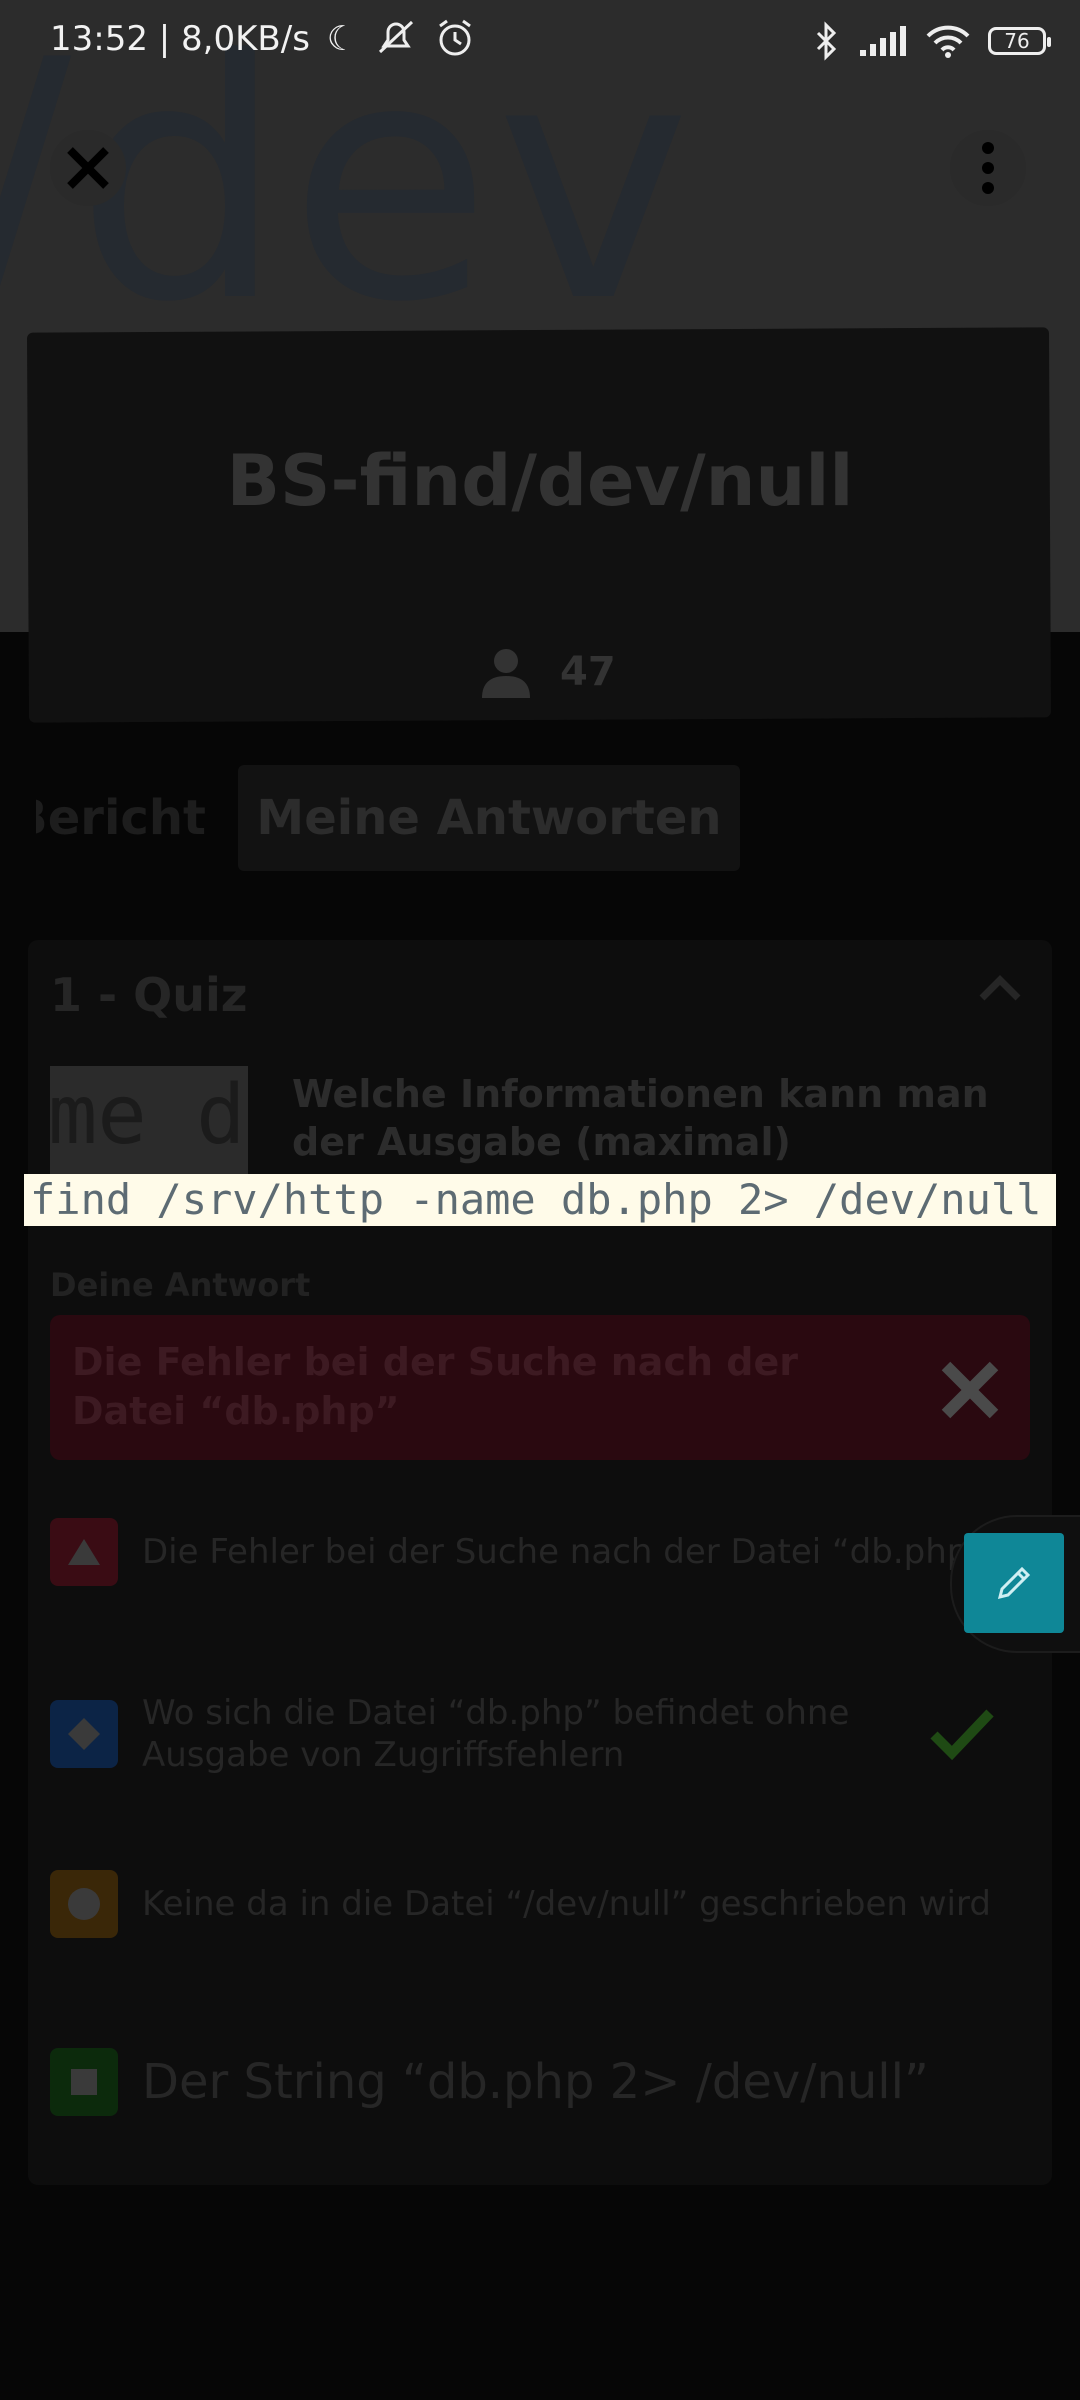  What do you see at coordinates (540, 42) in the screenshot?
I see `status-bar: 13:52 | 8,0KB/s ☾ 76` at bounding box center [540, 42].